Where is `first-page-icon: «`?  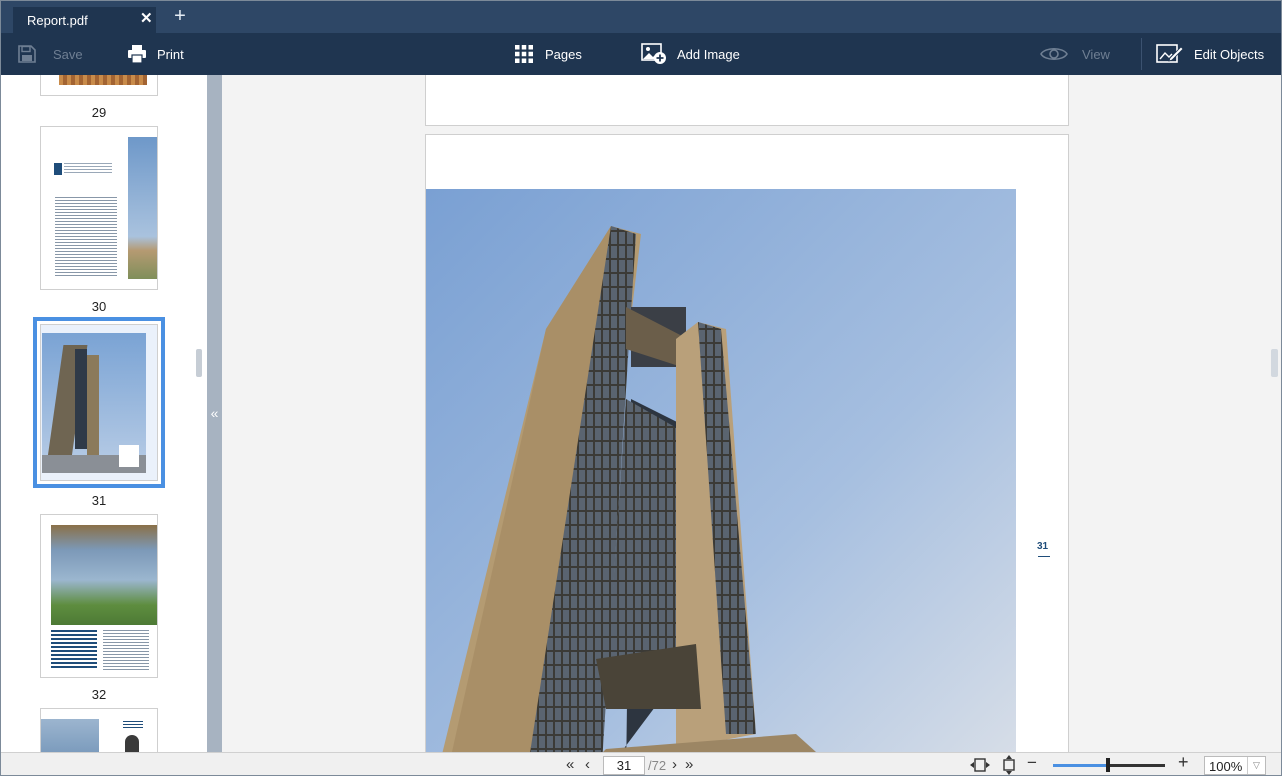
first-page-icon: « is located at coordinates (570, 765).